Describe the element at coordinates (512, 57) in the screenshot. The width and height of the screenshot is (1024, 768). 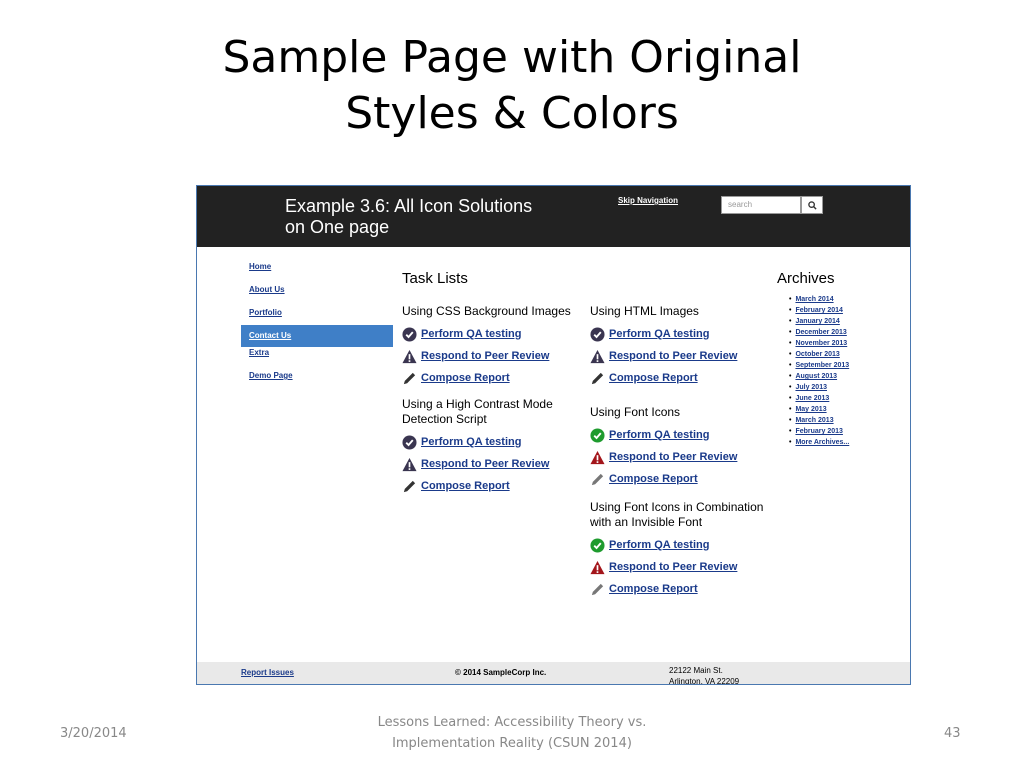
I see `slide-title-line-1: Sample Page with Original` at that location.